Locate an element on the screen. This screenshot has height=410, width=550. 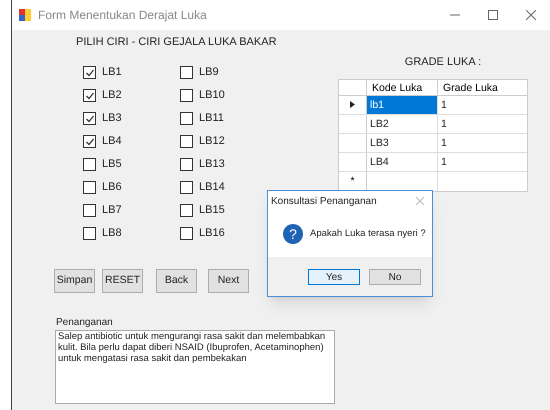
dialog-message: Apakah Luka terasa nyeri ? is located at coordinates (368, 233).